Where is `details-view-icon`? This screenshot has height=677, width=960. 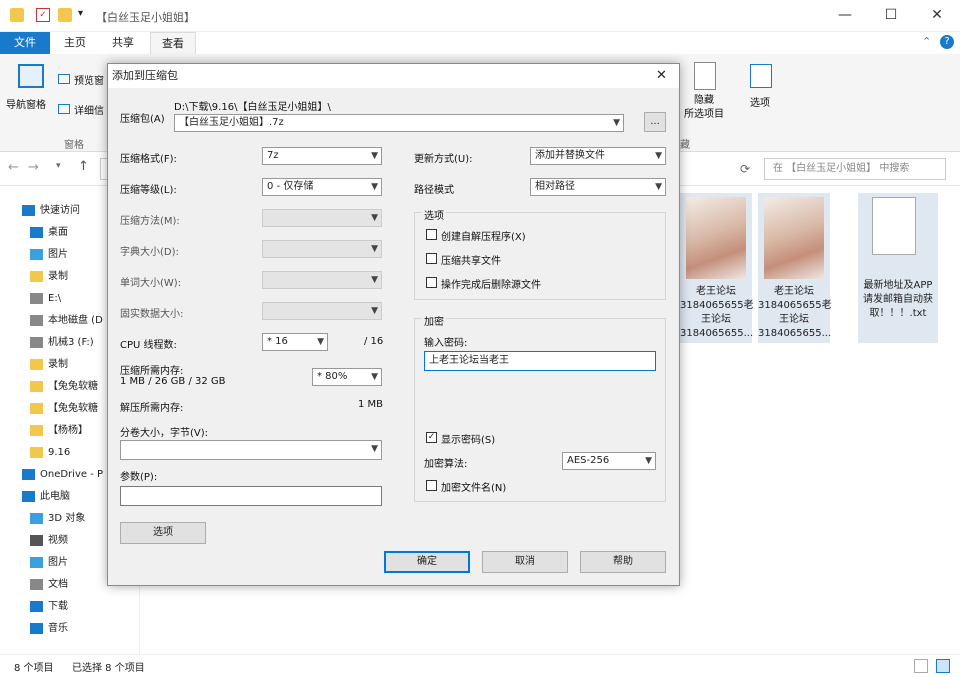 details-view-icon is located at coordinates (921, 666).